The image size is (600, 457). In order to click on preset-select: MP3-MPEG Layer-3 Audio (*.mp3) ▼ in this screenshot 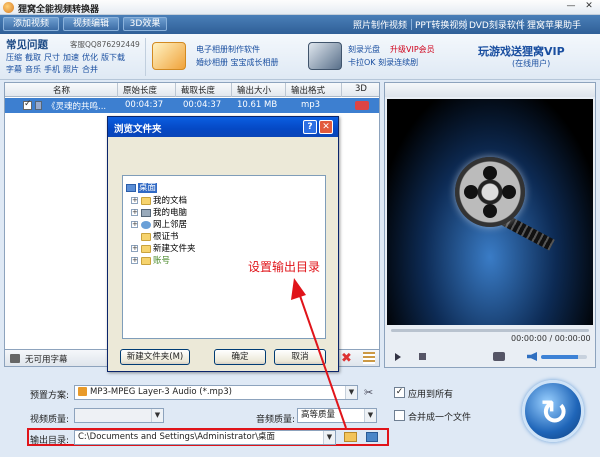, I will do `click(216, 392)`.